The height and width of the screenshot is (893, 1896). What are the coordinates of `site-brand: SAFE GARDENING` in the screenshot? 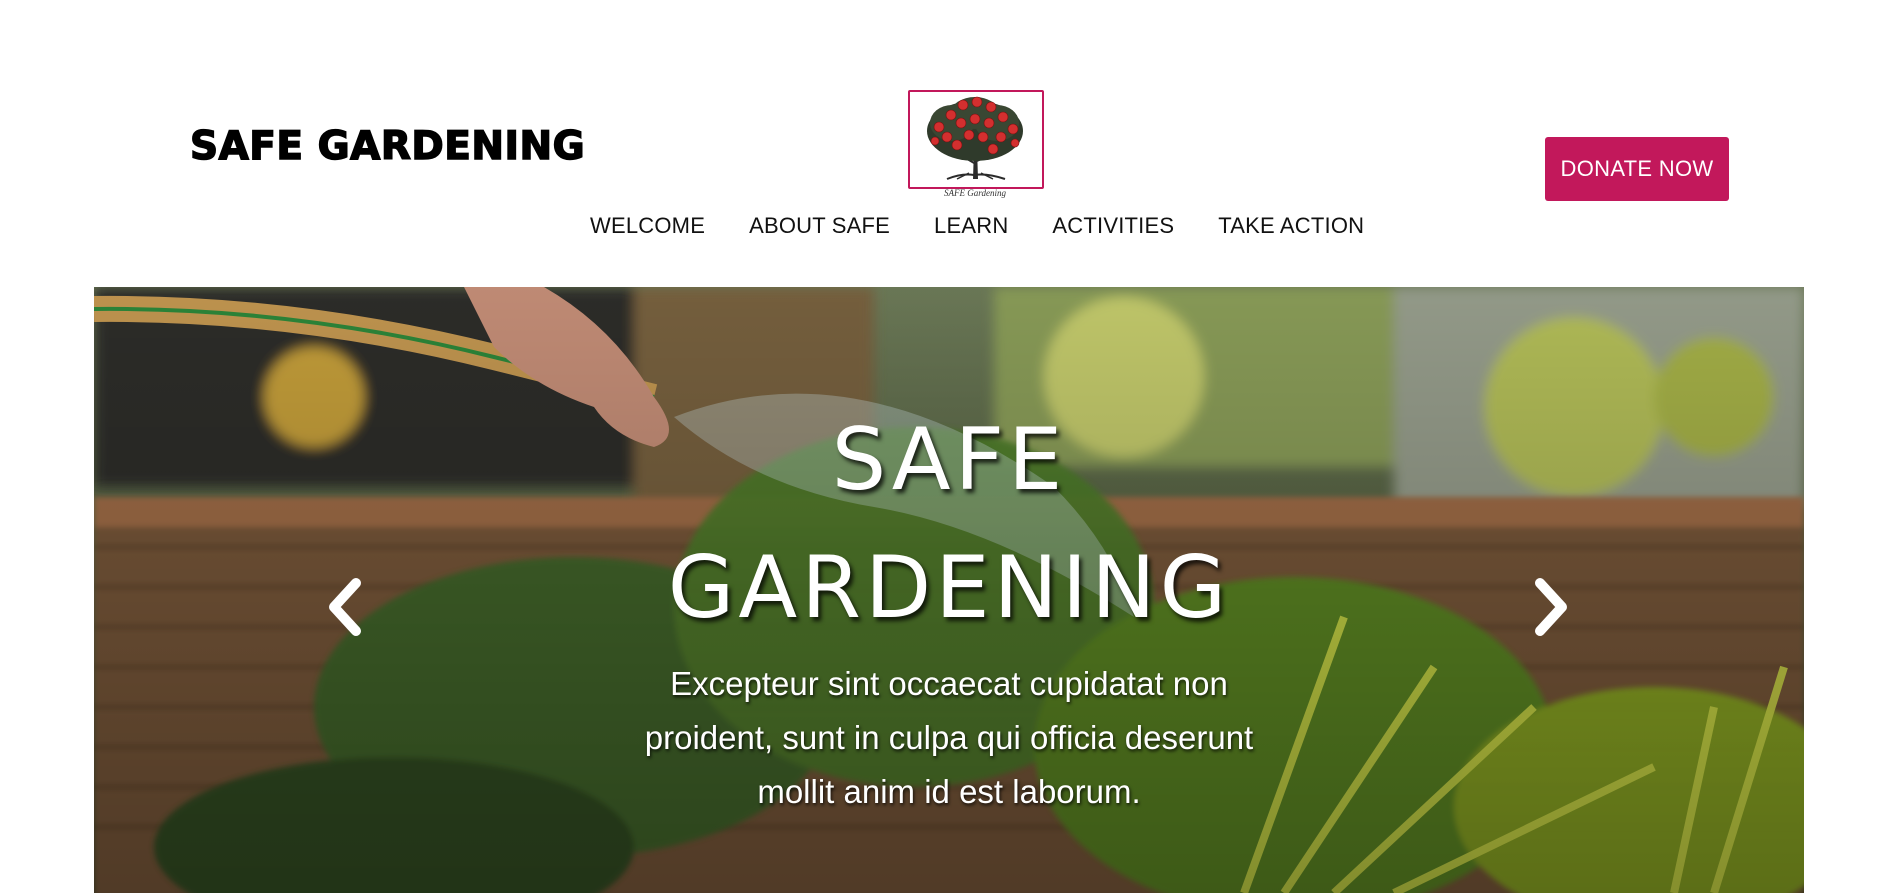 It's located at (387, 146).